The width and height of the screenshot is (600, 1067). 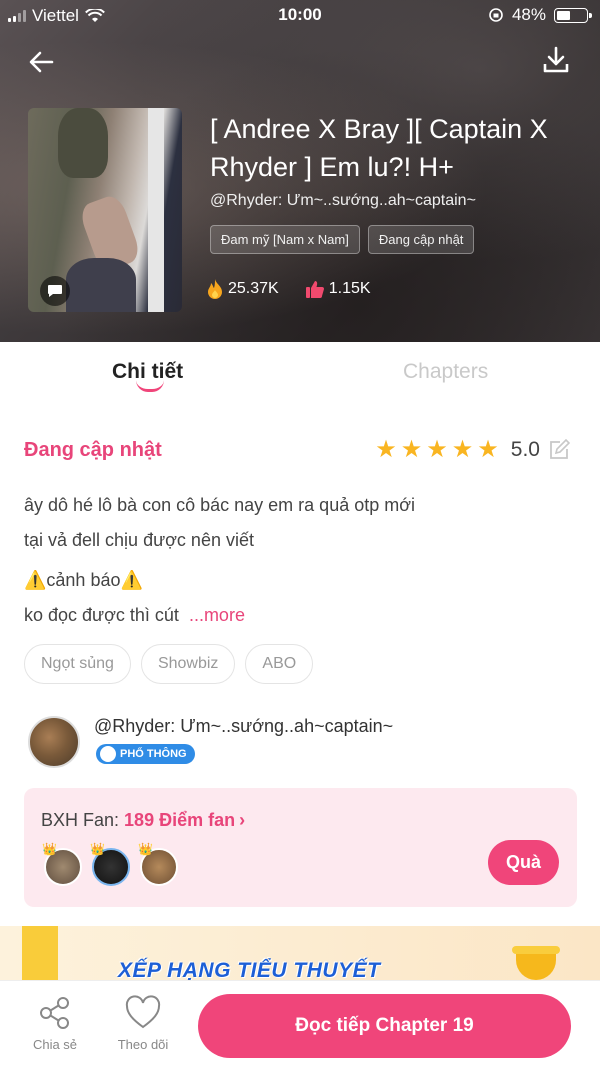 I want to click on views-stat: 25.37K, so click(x=242, y=289).